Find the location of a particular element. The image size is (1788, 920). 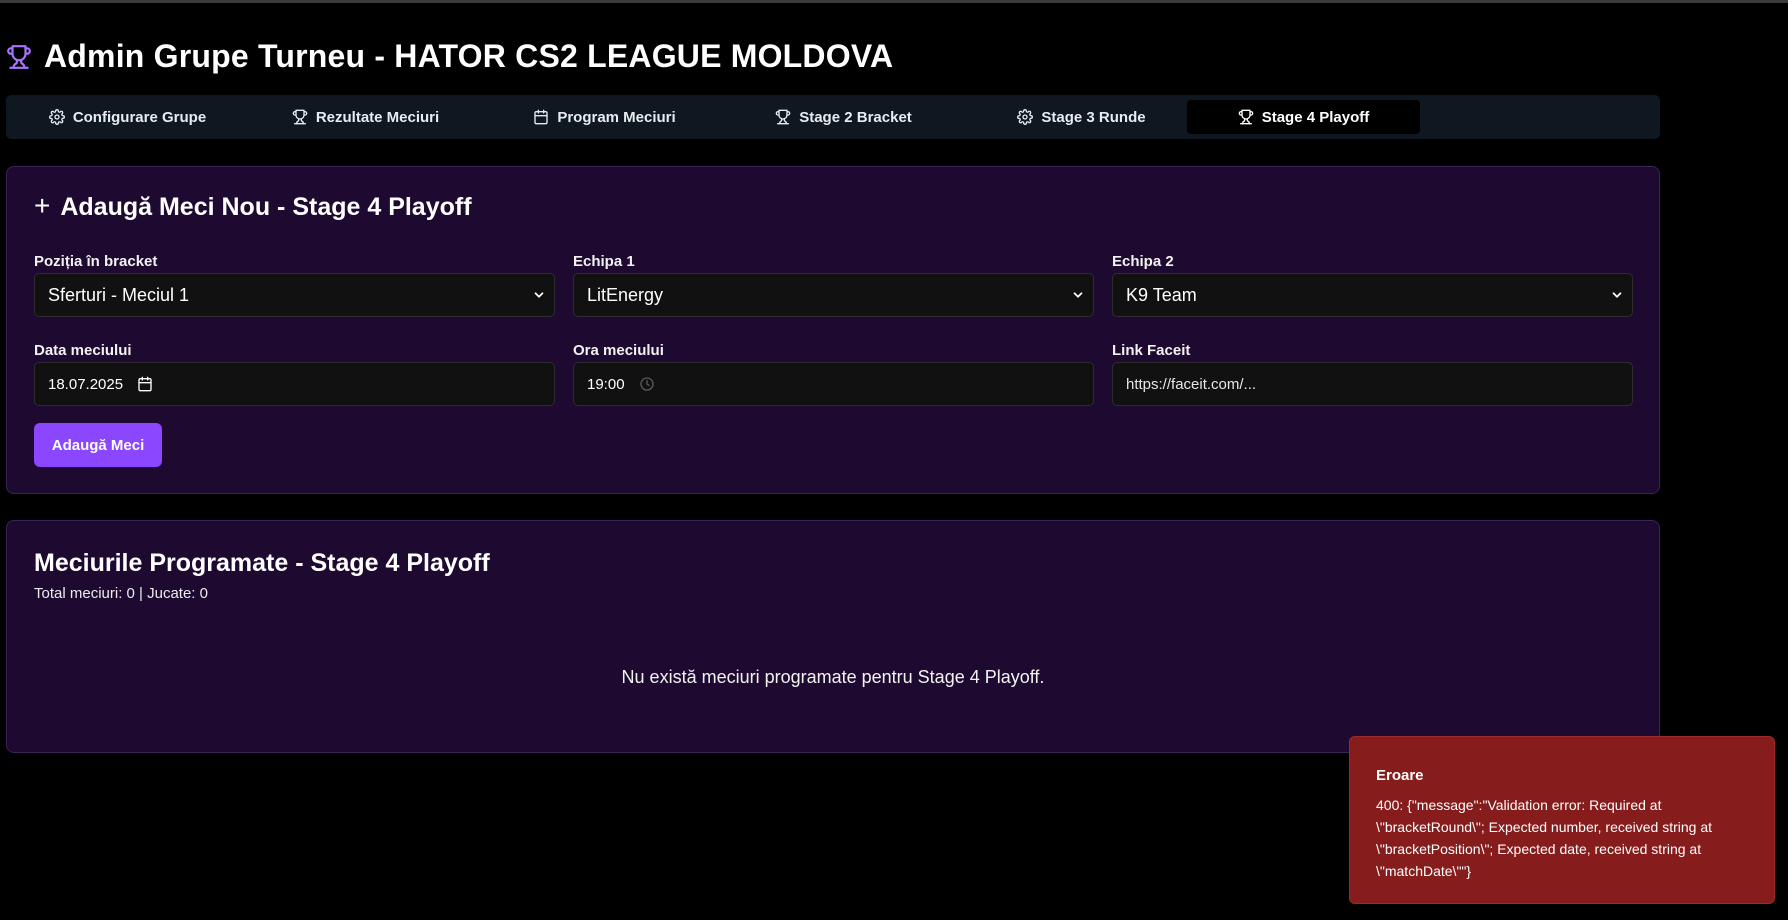

tab-label: Stage 2 Bracket is located at coordinates (855, 117).